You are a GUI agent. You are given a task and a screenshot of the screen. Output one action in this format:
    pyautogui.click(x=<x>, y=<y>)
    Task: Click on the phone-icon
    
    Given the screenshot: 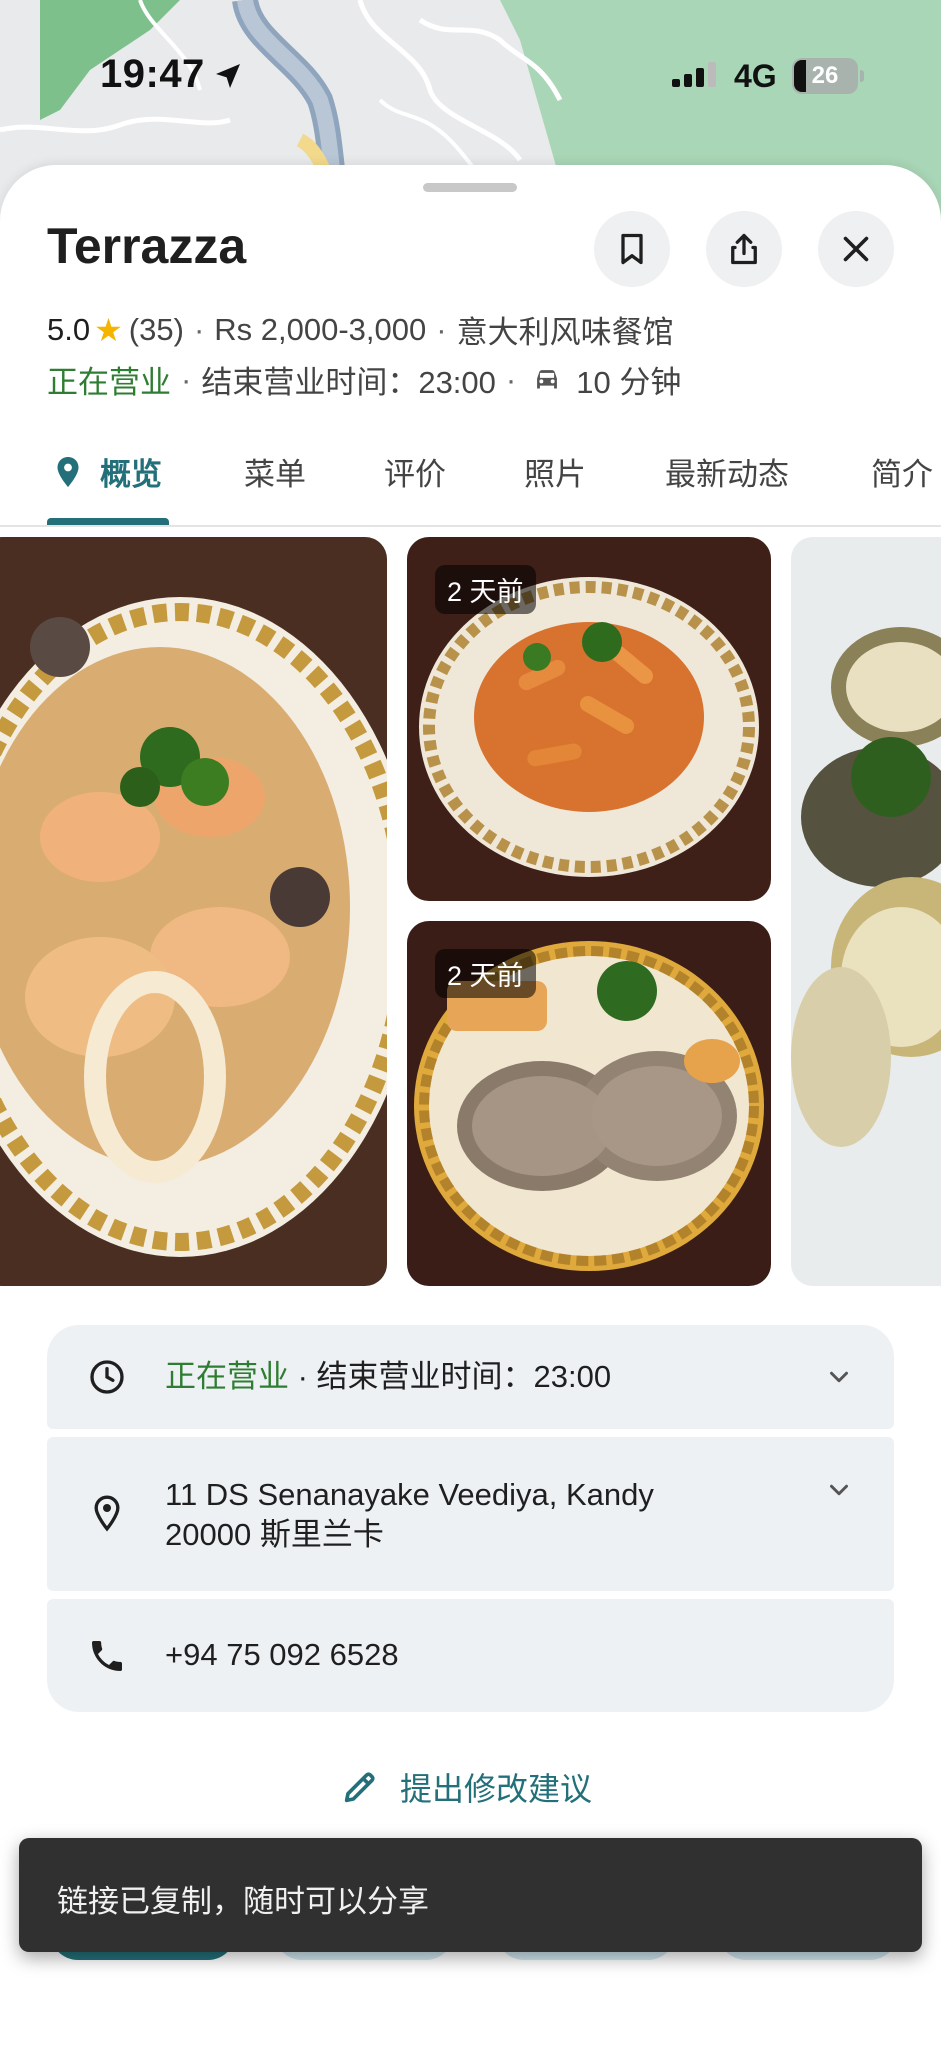 What is the action you would take?
    pyautogui.click(x=107, y=1656)
    